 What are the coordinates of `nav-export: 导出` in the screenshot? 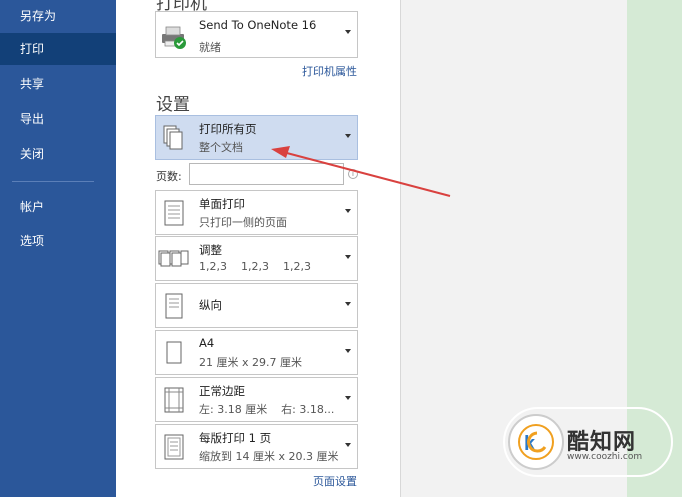 It's located at (58, 119).